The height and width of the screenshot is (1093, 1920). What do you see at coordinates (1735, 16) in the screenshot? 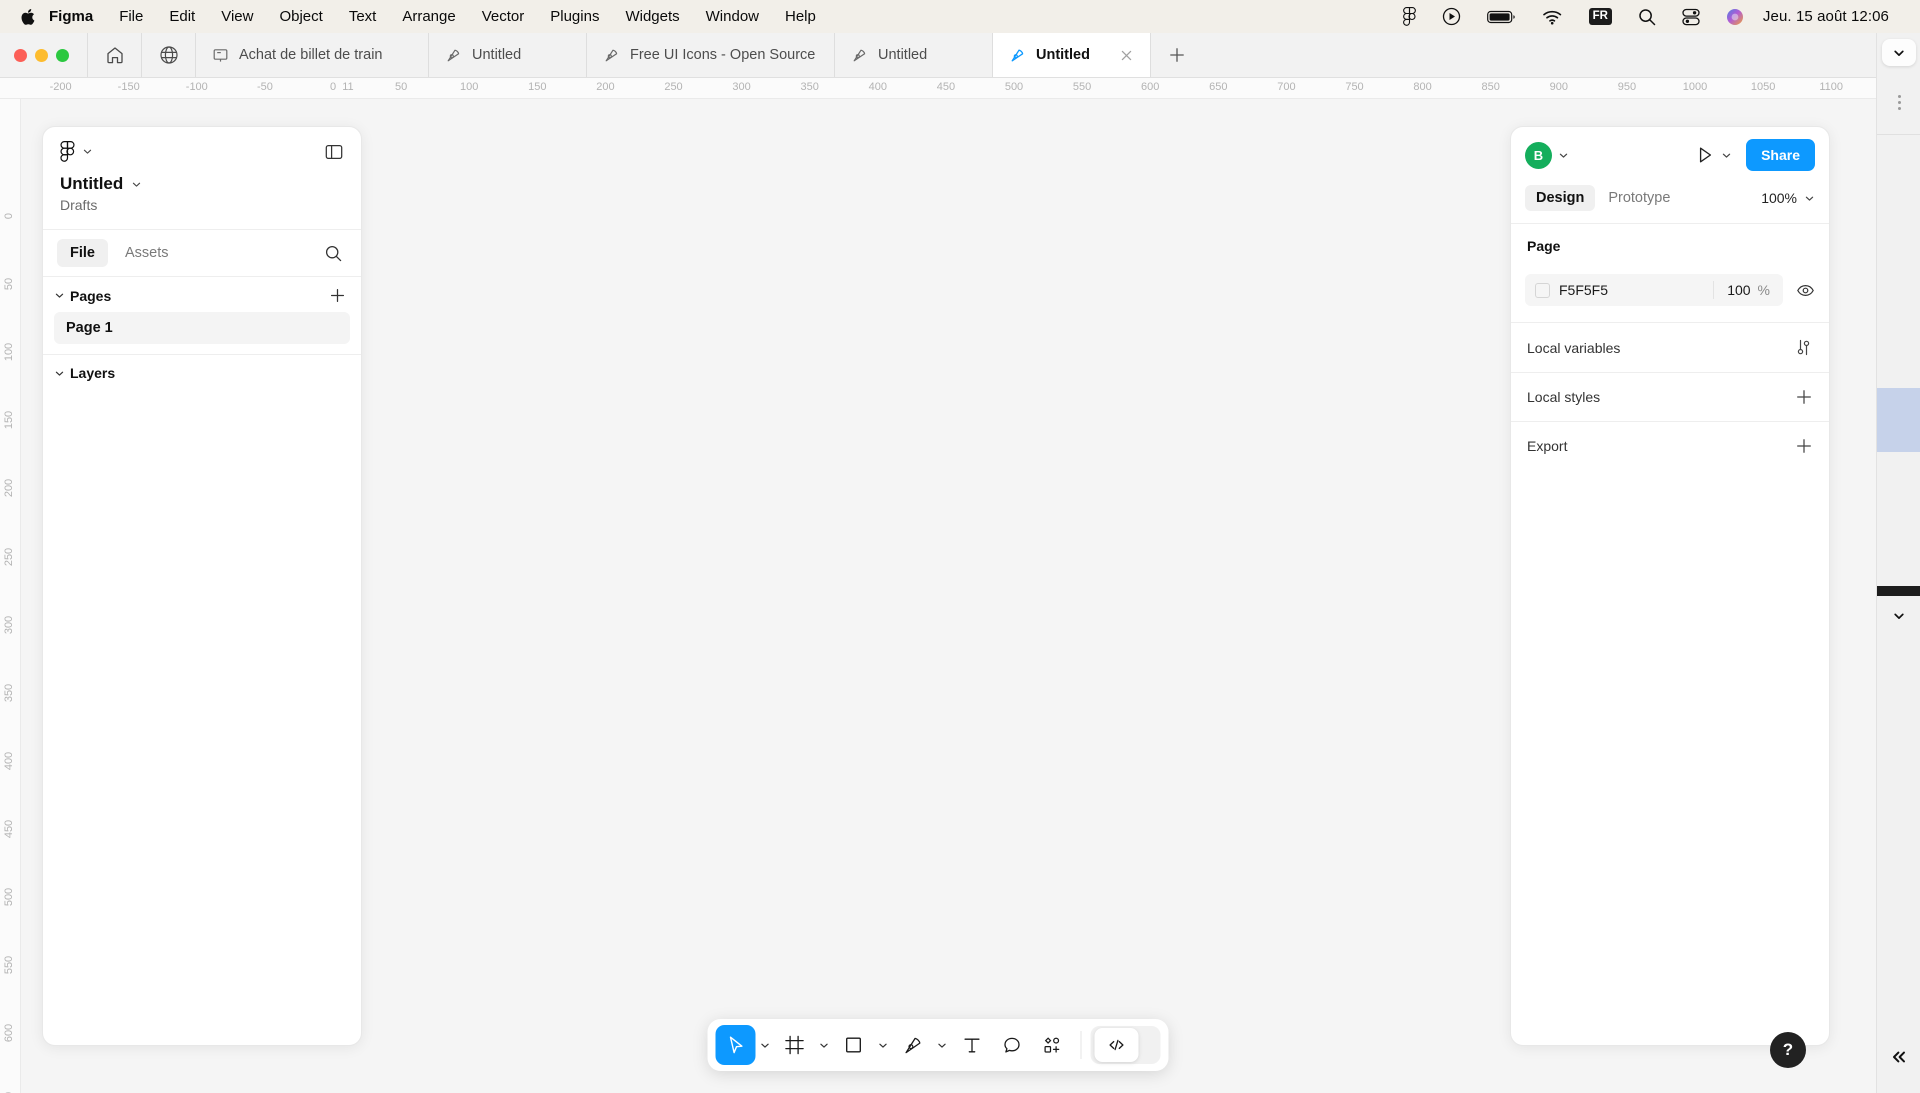
I see `siri-icon` at bounding box center [1735, 16].